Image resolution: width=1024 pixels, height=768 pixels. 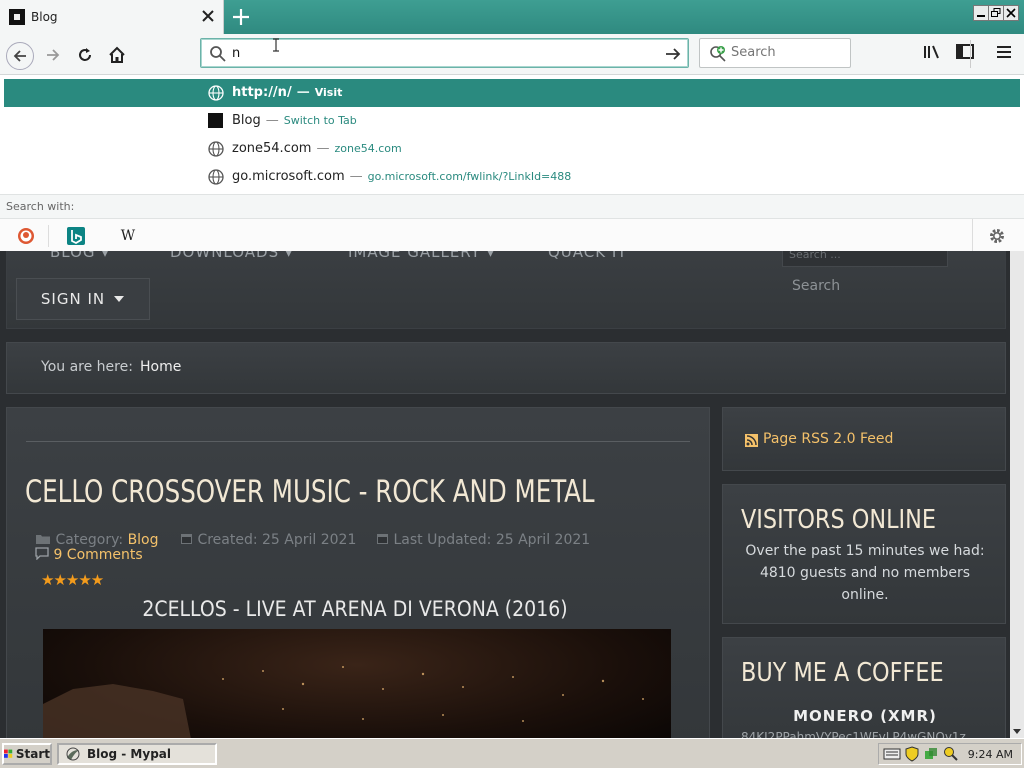 What do you see at coordinates (997, 236) in the screenshot?
I see `gear-icon` at bounding box center [997, 236].